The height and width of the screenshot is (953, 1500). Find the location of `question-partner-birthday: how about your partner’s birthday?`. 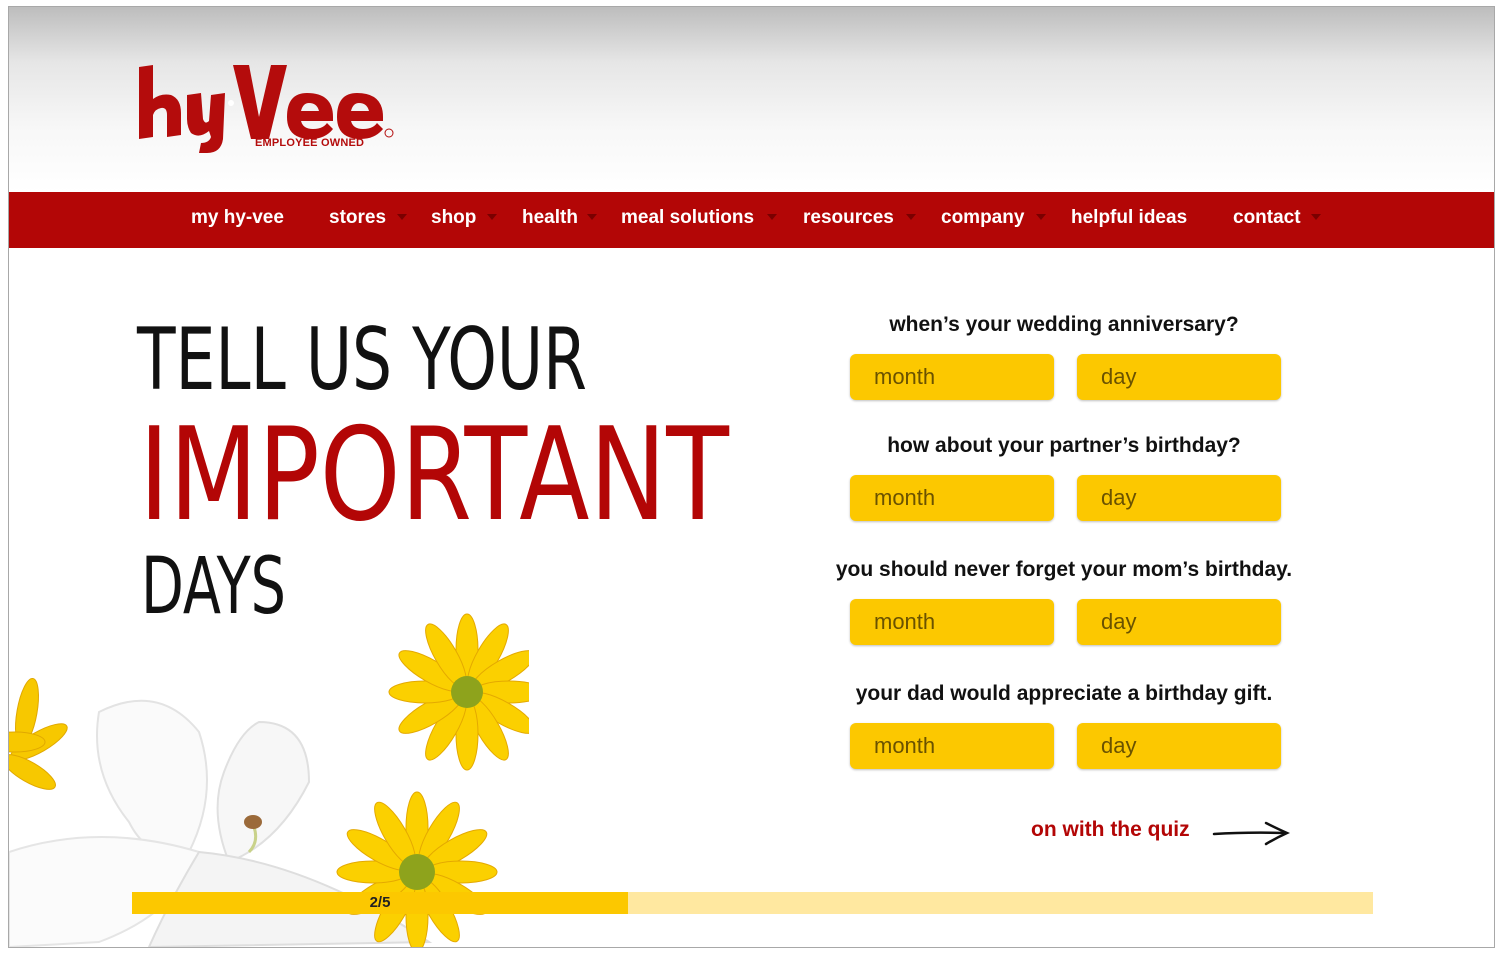

question-partner-birthday: how about your partner’s birthday? is located at coordinates (1064, 445).